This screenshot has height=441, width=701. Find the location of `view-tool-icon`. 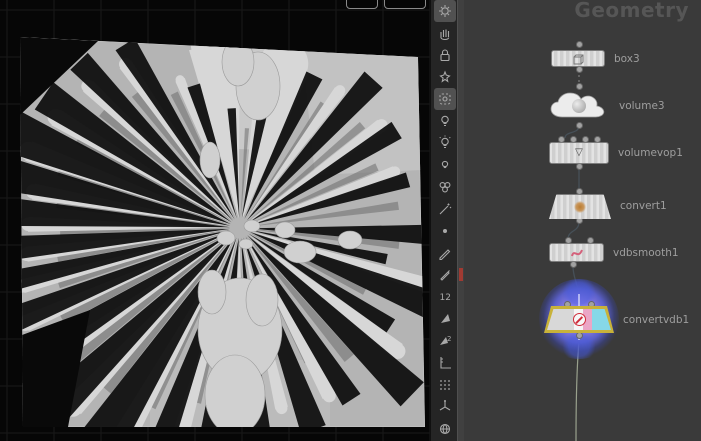

view-tool-icon is located at coordinates (444, 11).